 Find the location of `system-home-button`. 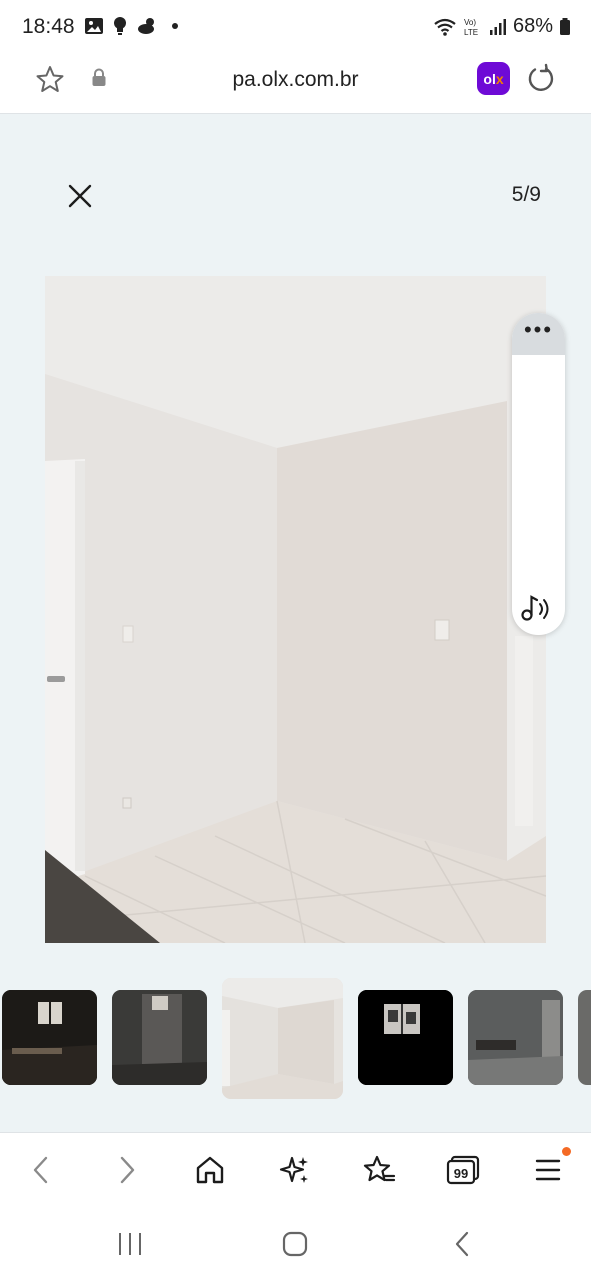

system-home-button is located at coordinates (295, 1244).